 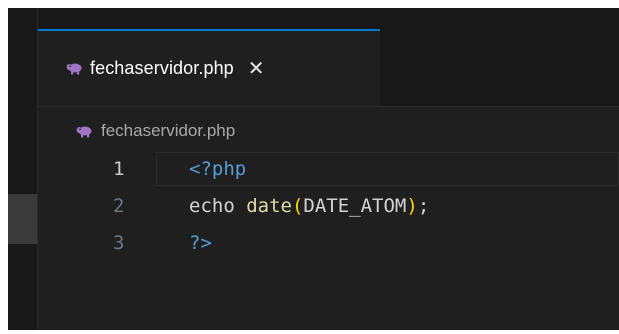 I want to click on code-token: ), so click(x=412, y=206).